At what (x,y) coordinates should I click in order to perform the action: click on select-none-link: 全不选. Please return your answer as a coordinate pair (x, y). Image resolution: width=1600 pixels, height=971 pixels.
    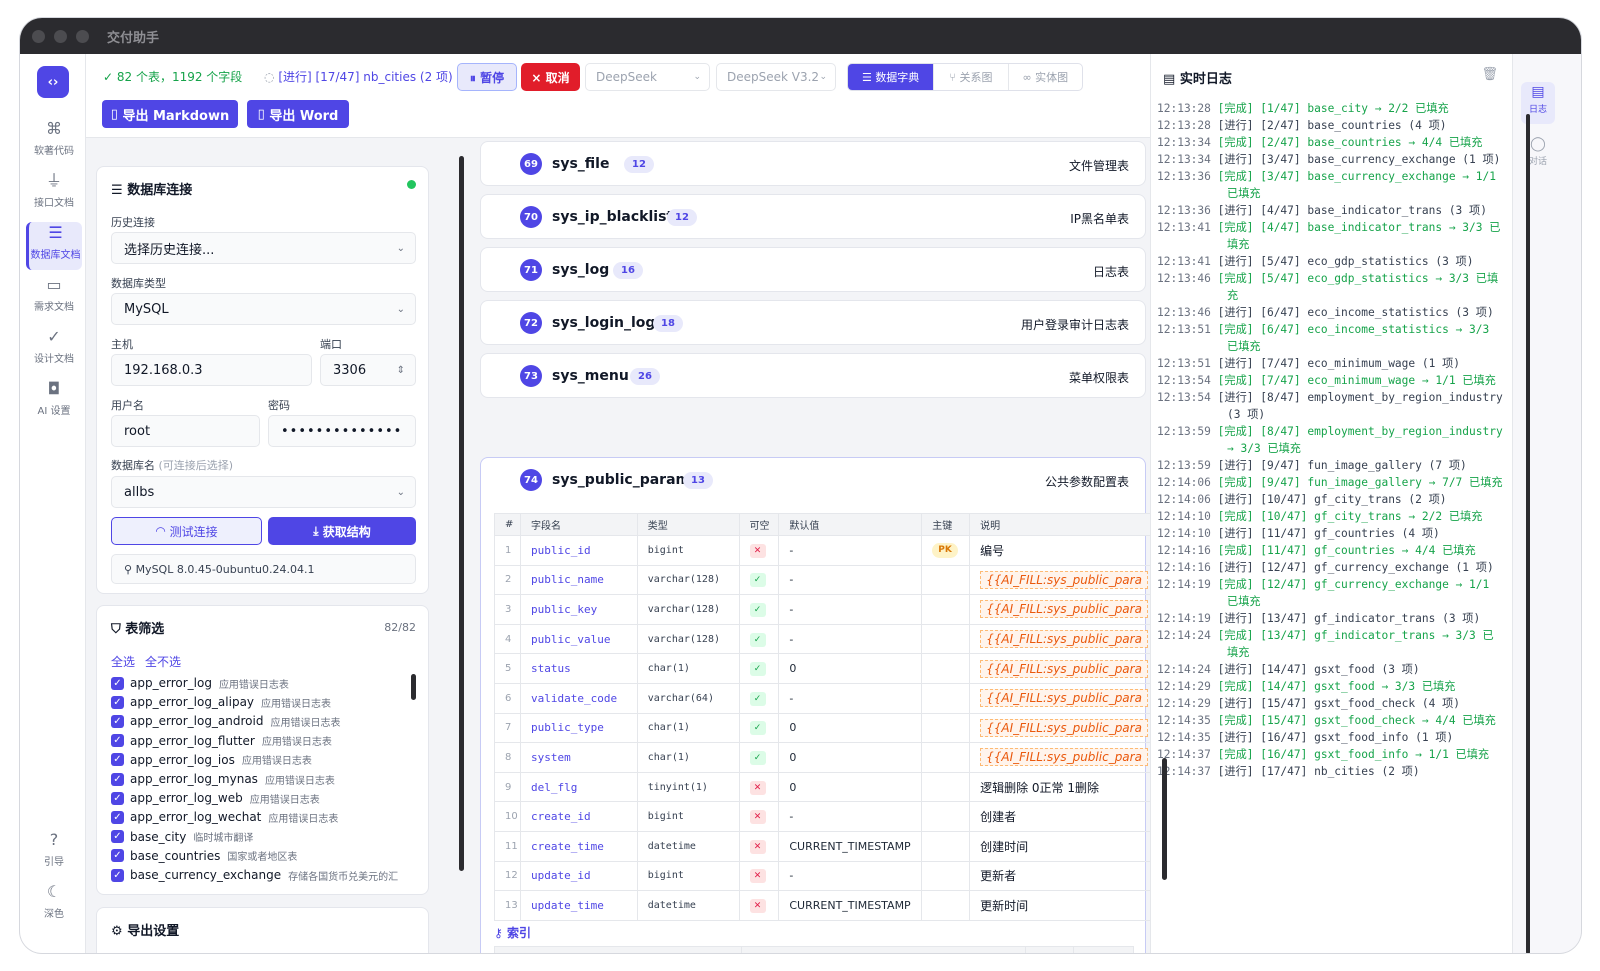
    Looking at the image, I should click on (163, 661).